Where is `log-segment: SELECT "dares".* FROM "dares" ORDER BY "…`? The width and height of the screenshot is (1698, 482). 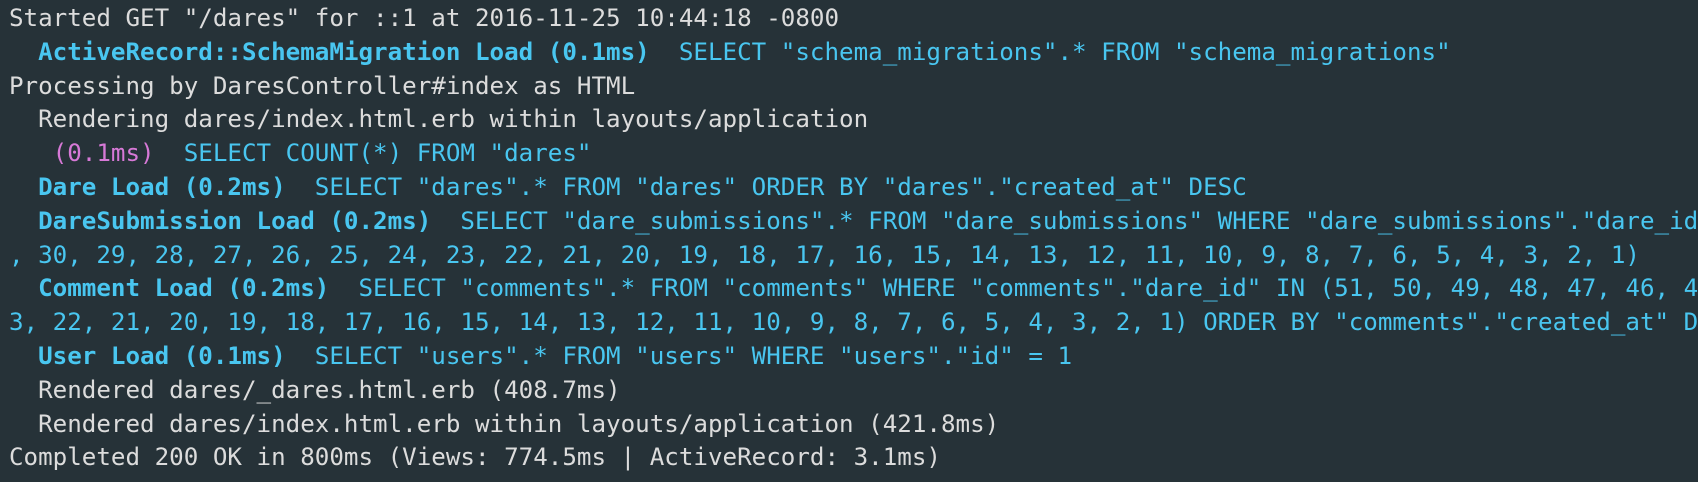
log-segment: SELECT "dares".* FROM "dares" ORDER BY "… is located at coordinates (766, 186).